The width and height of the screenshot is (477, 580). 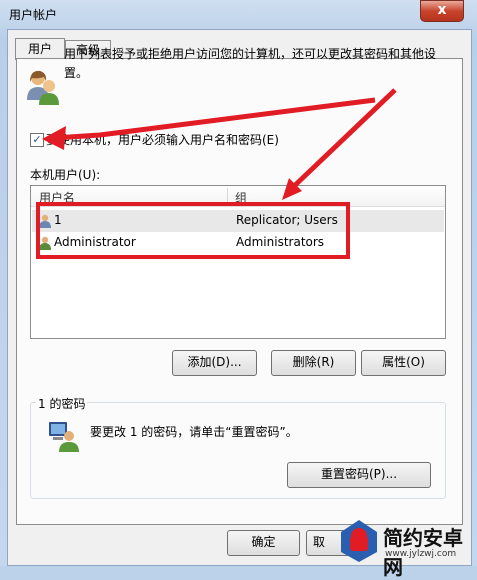 I want to click on watermark-url: www.jylzwj.com, so click(x=421, y=554).